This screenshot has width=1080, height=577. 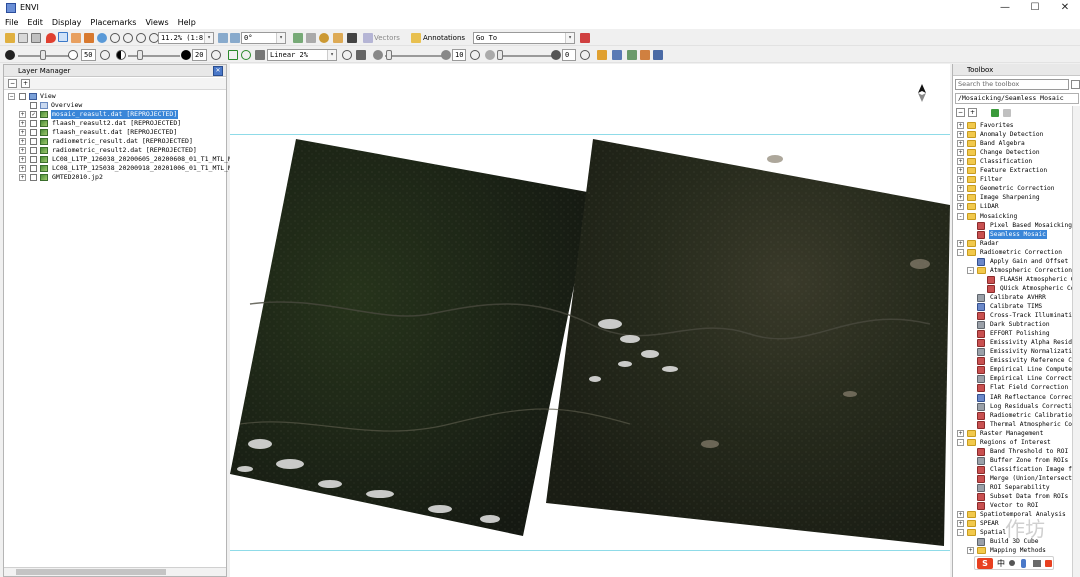 I want to click on rotate-icon, so click(x=102, y=38).